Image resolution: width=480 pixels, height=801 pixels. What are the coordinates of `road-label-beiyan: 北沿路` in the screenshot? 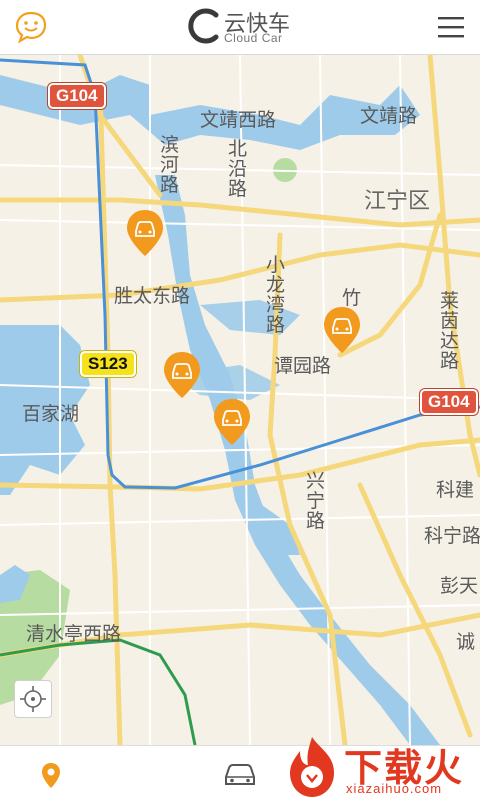 It's located at (238, 169).